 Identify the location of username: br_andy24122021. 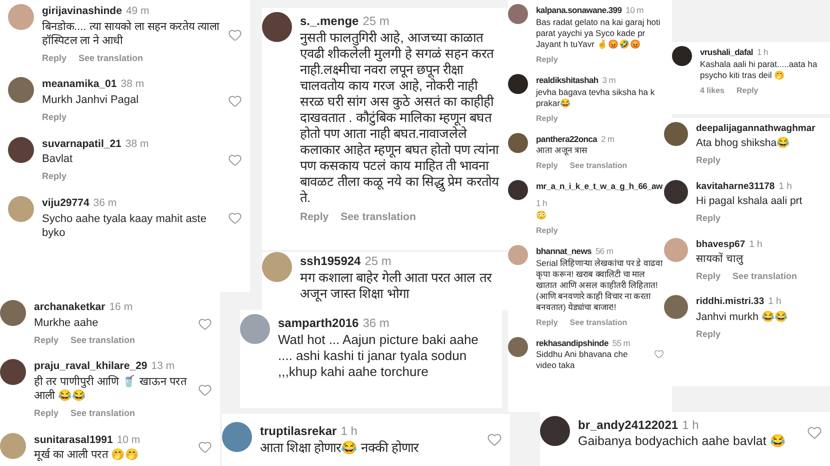
(628, 425).